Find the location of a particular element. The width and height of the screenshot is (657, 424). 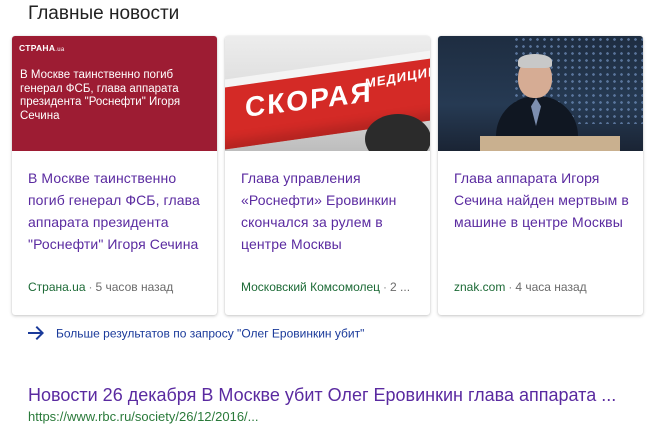

news-source: Страна.ua is located at coordinates (57, 287).